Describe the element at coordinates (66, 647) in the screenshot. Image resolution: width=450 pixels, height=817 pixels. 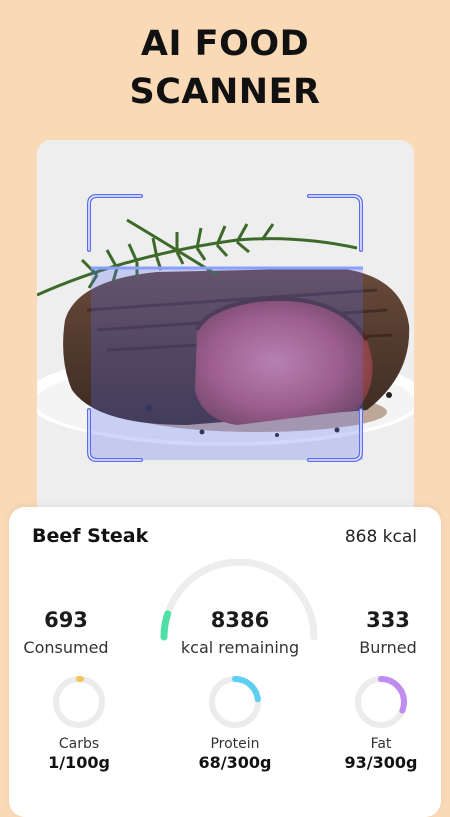
I see `consumed-label: Consumed` at that location.